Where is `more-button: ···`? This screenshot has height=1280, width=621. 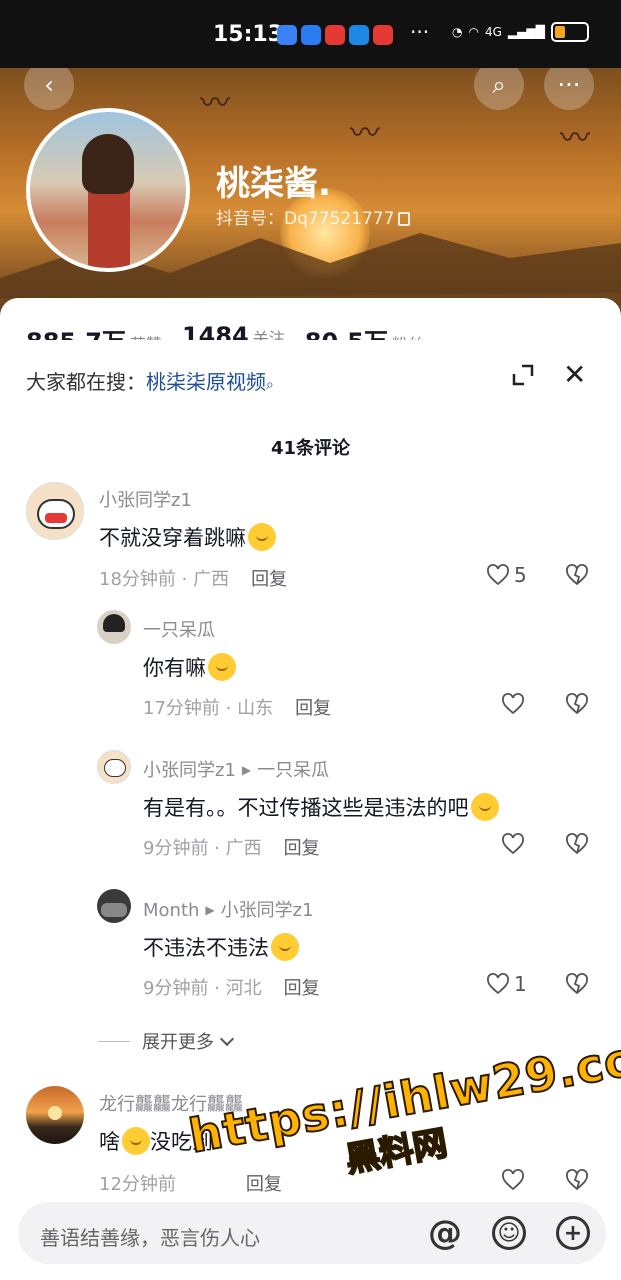
more-button: ··· is located at coordinates (569, 89).